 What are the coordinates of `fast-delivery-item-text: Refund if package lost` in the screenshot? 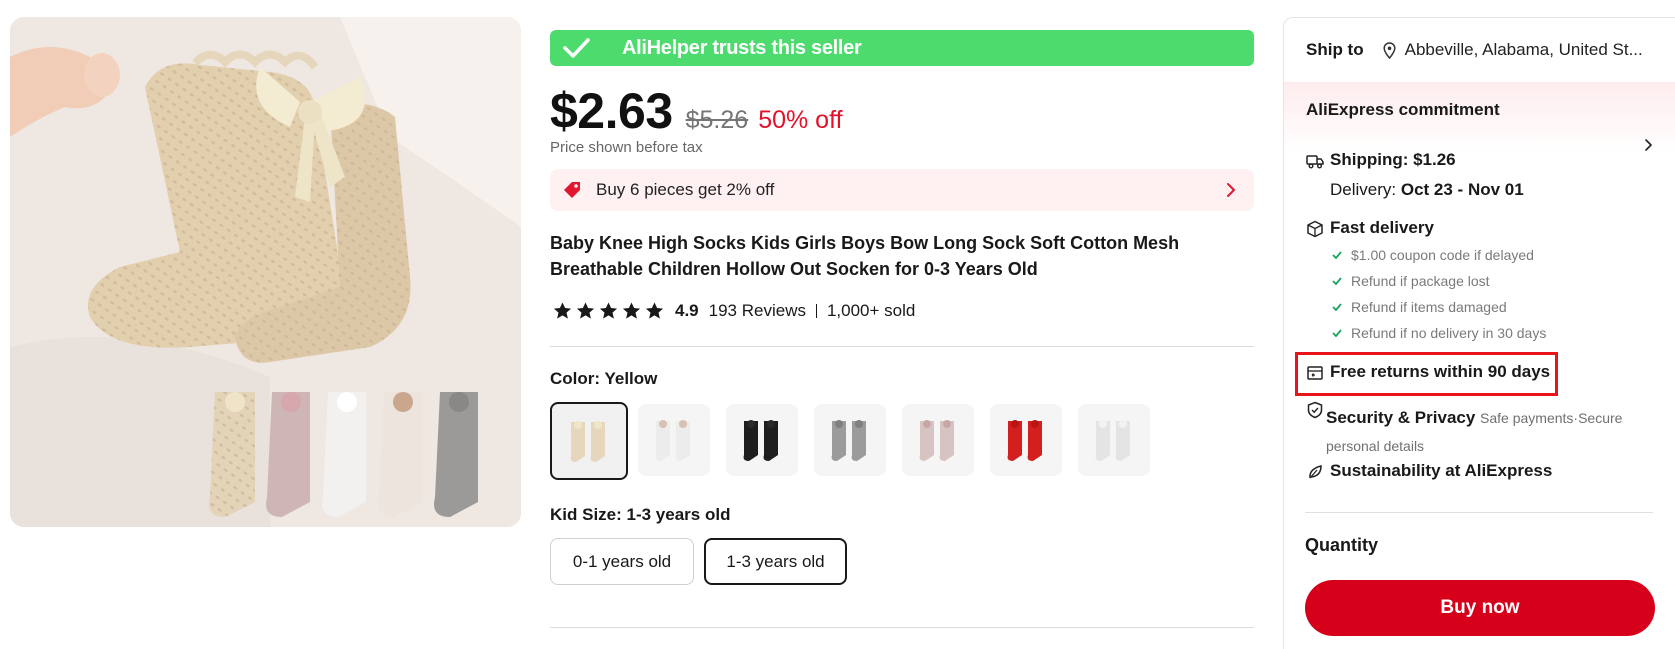 It's located at (1420, 281).